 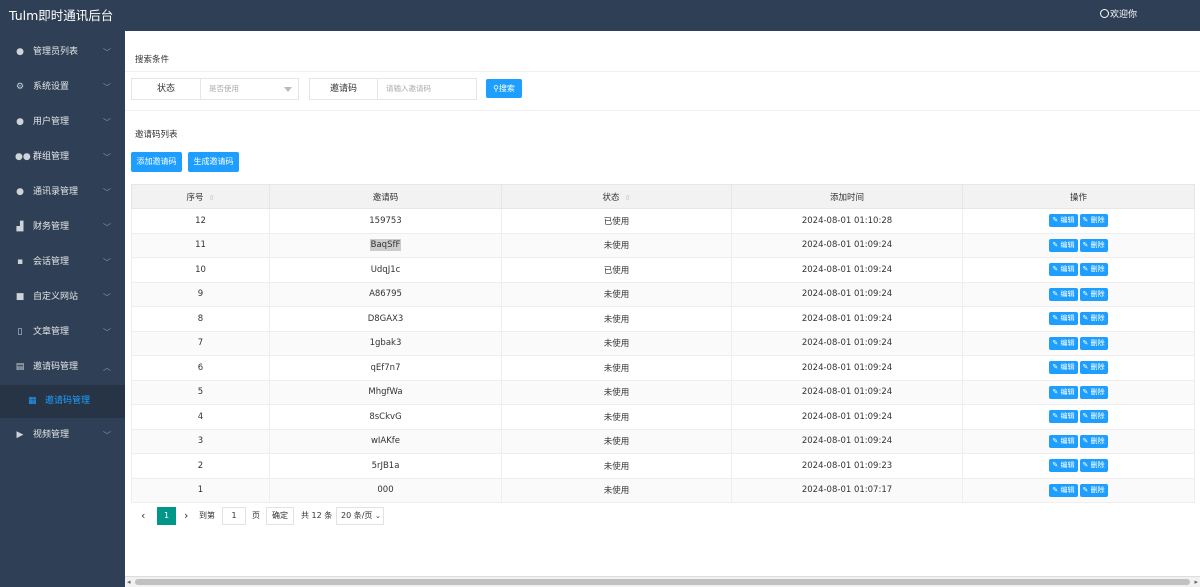 I want to click on user-menu: 欢迎你, so click(x=1118, y=15).